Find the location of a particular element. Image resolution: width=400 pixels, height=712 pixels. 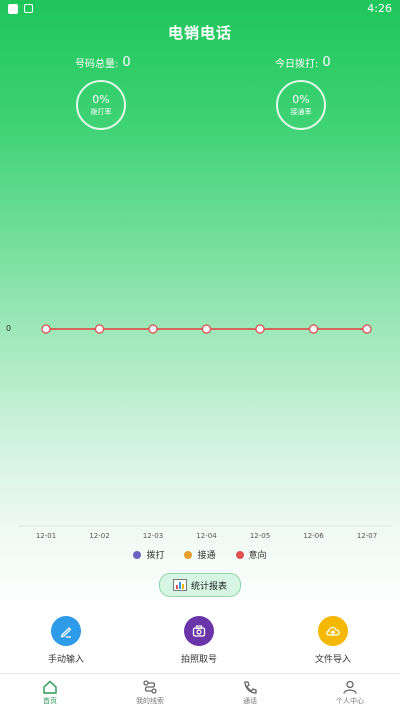

total-count-label: 号码总量: is located at coordinates (97, 64).